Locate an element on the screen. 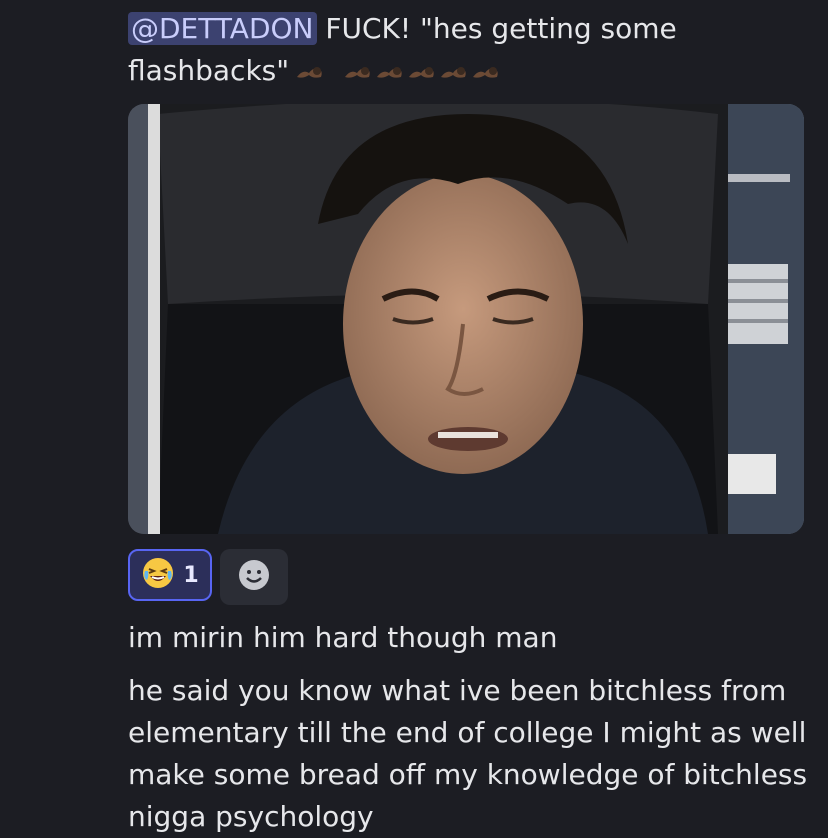  add-reaction-button is located at coordinates (254, 577).